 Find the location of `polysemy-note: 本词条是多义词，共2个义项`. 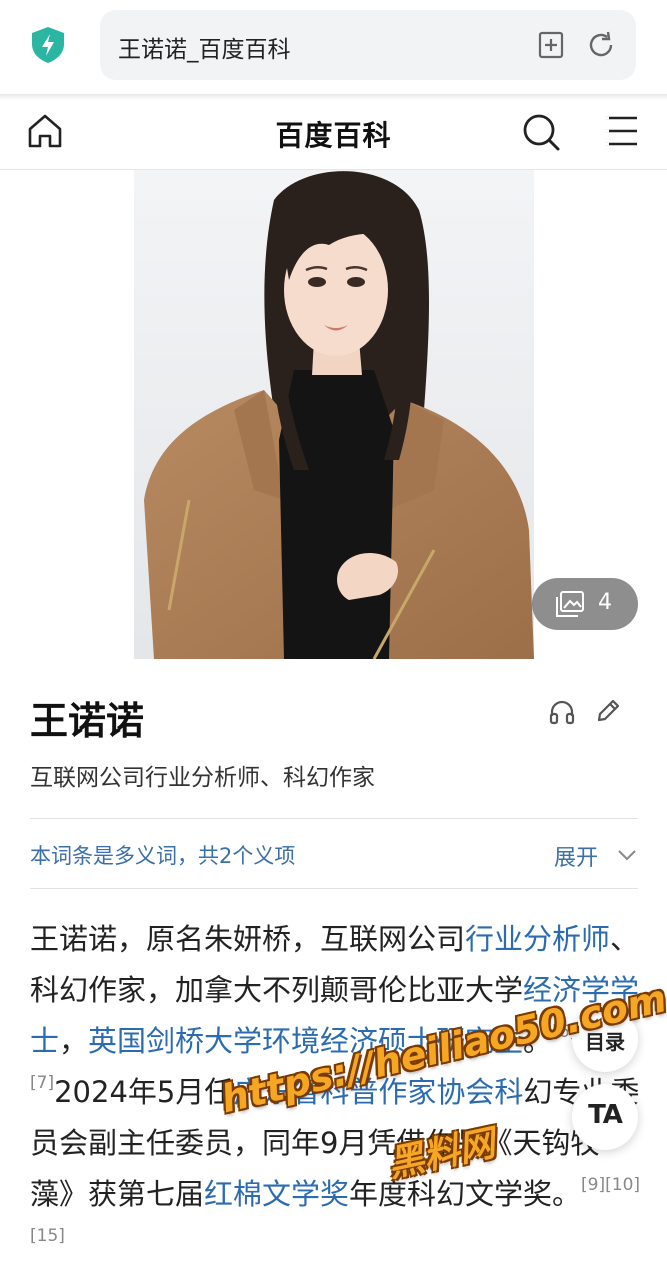

polysemy-note: 本词条是多义词，共2个义项 is located at coordinates (162, 855).